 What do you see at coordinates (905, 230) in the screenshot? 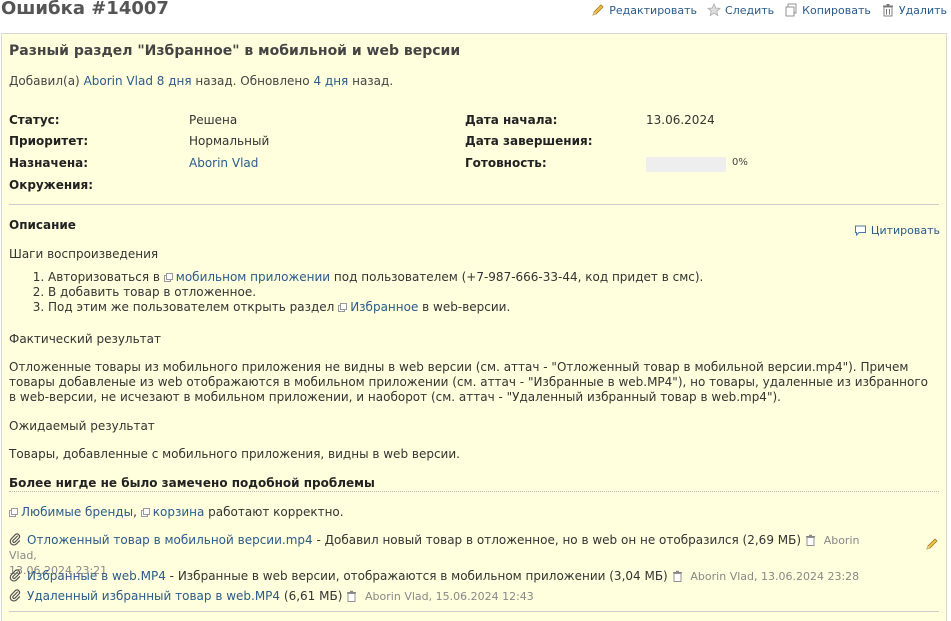
I see `quote-label: Цитировать` at bounding box center [905, 230].